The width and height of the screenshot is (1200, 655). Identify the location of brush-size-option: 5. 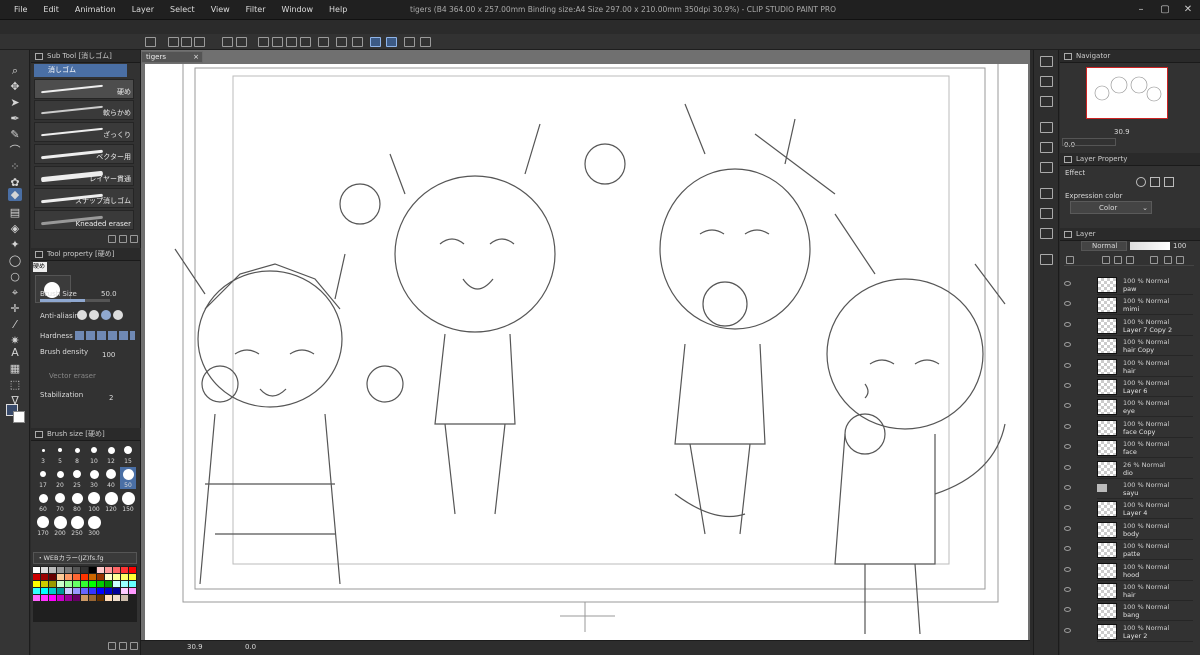
(60, 454).